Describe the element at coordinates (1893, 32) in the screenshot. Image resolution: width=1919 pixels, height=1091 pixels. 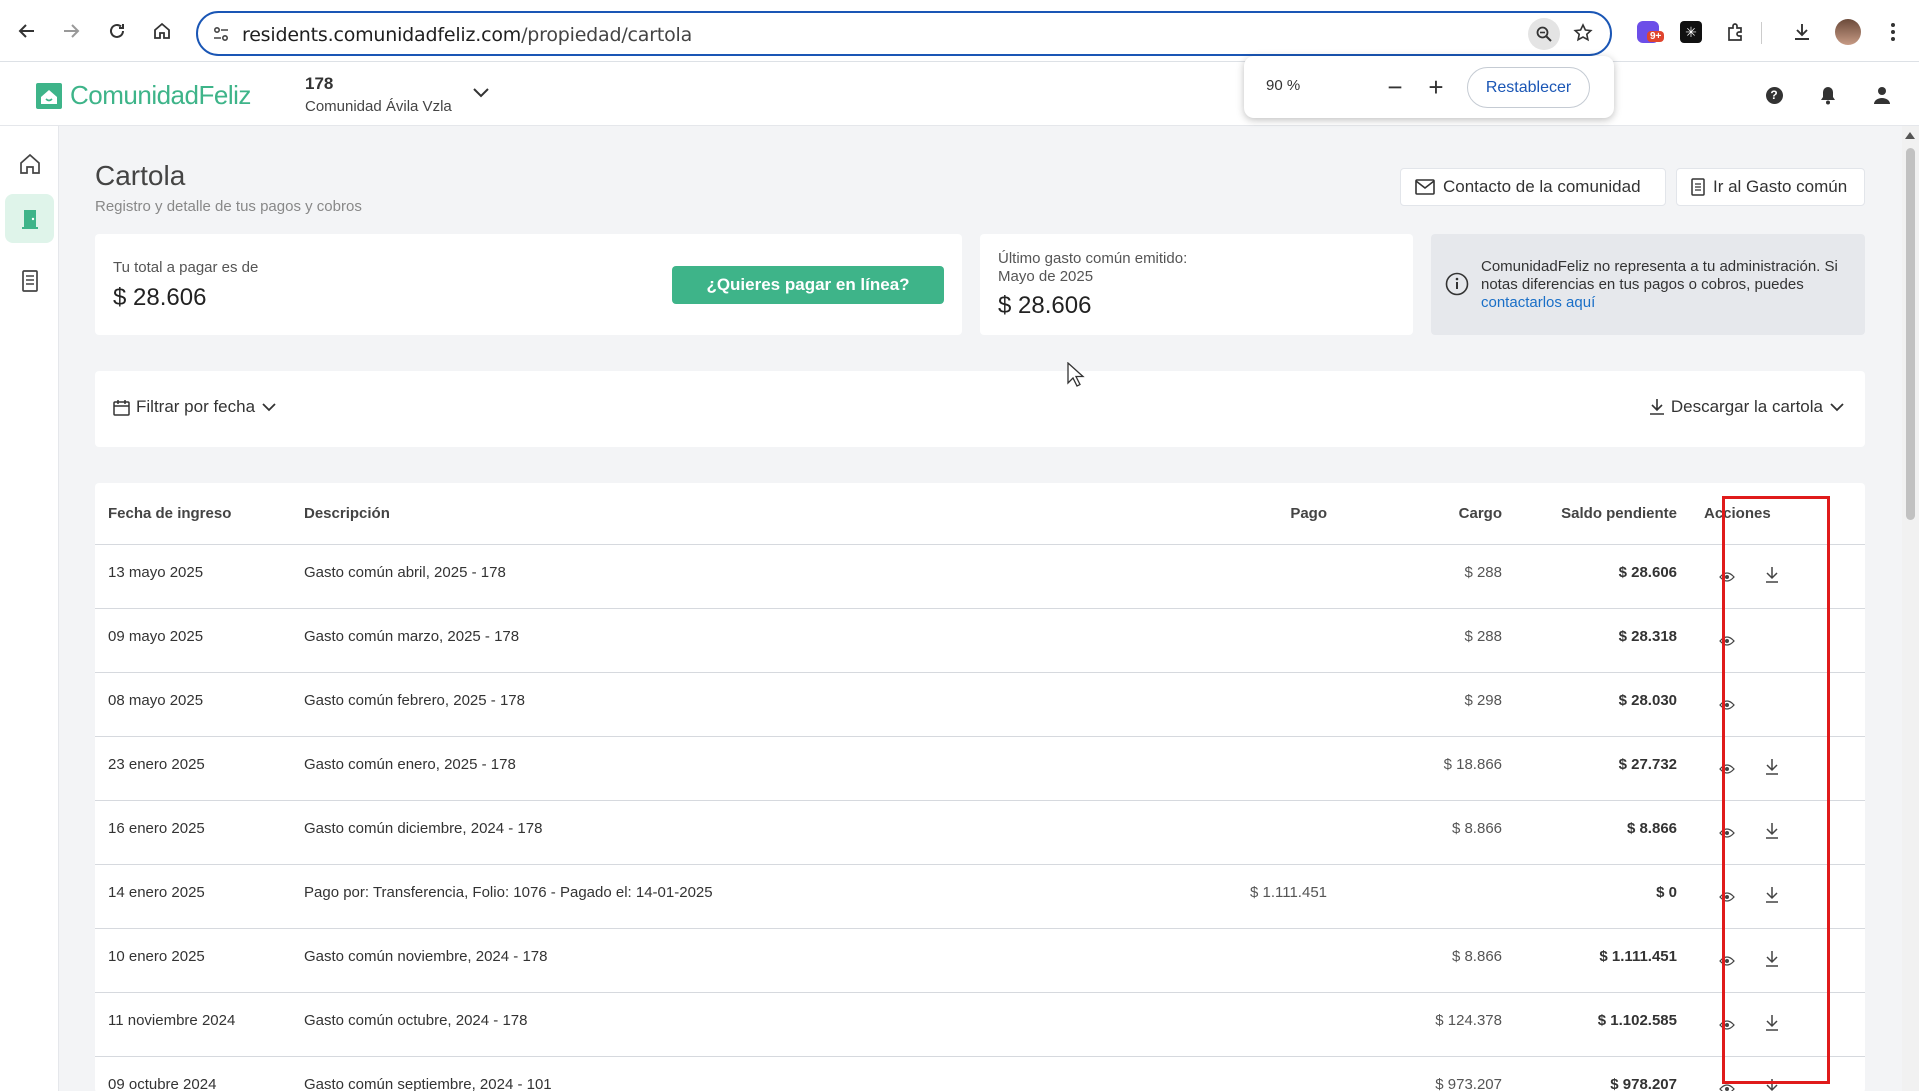
I see `browser-menu-icon` at that location.